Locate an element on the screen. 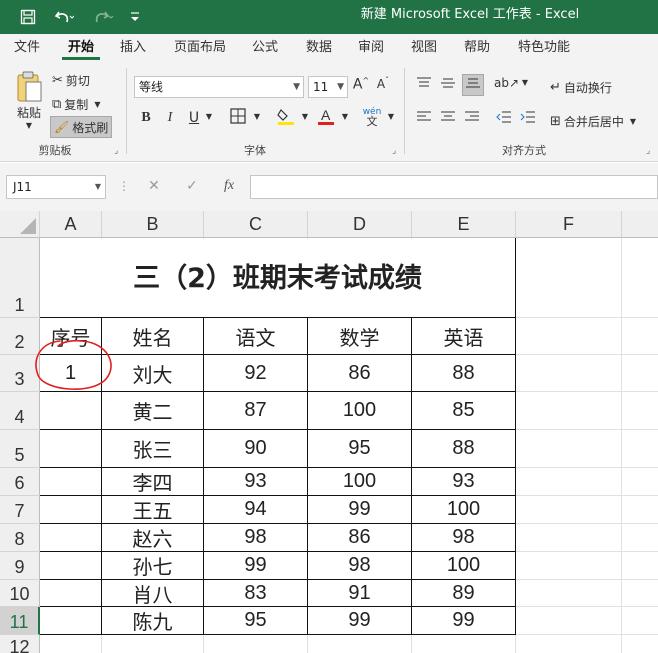 Image resolution: width=658 pixels, height=653 pixels. row-header-4: 4 is located at coordinates (20, 411).